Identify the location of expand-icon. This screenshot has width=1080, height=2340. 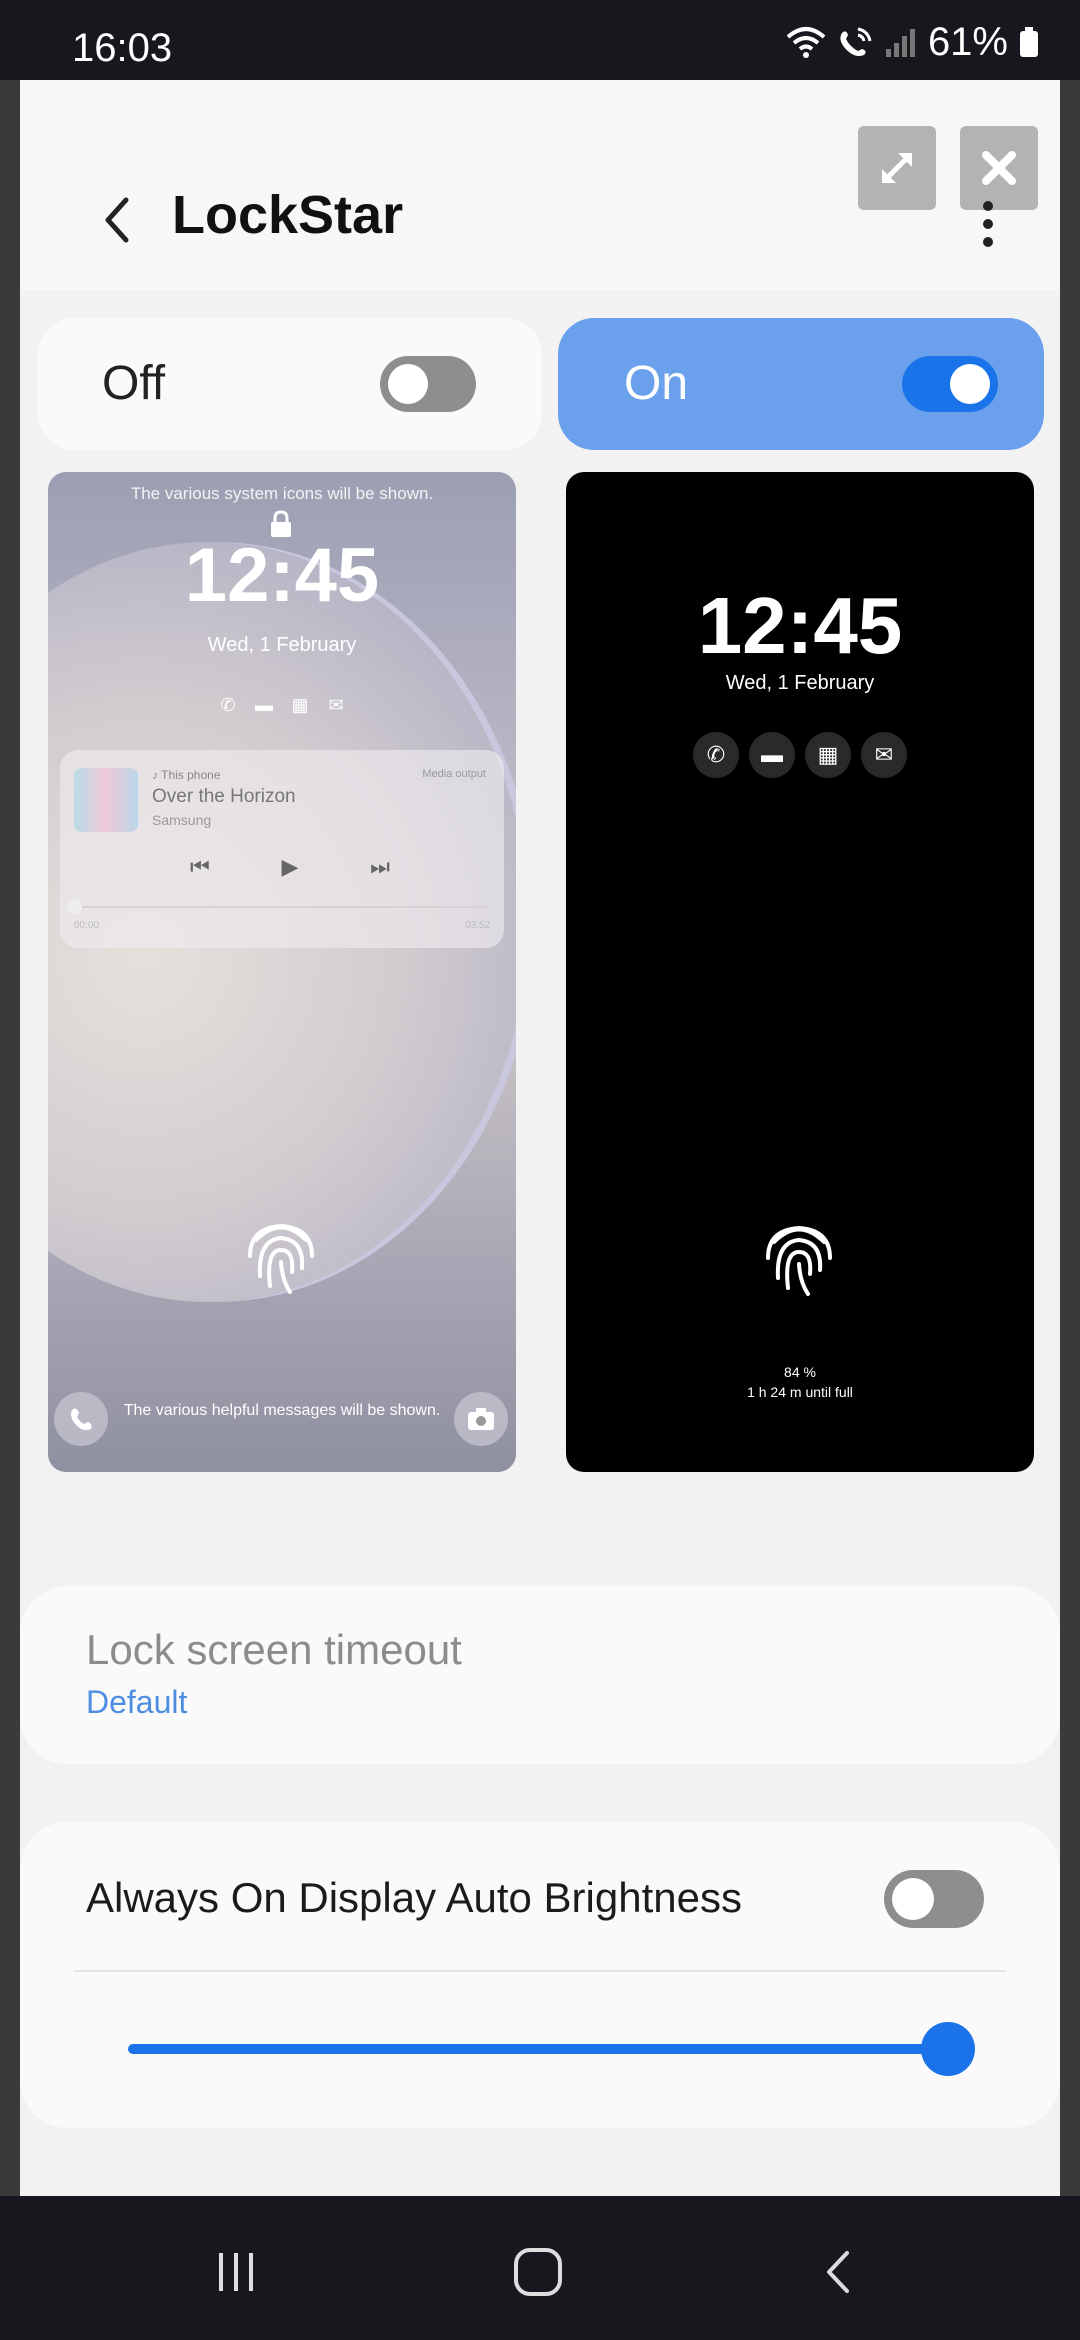
(897, 168).